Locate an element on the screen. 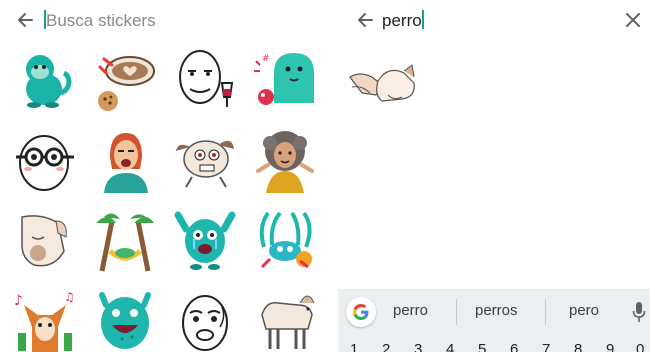  search-bar: Busca stickers is located at coordinates (165, 20).